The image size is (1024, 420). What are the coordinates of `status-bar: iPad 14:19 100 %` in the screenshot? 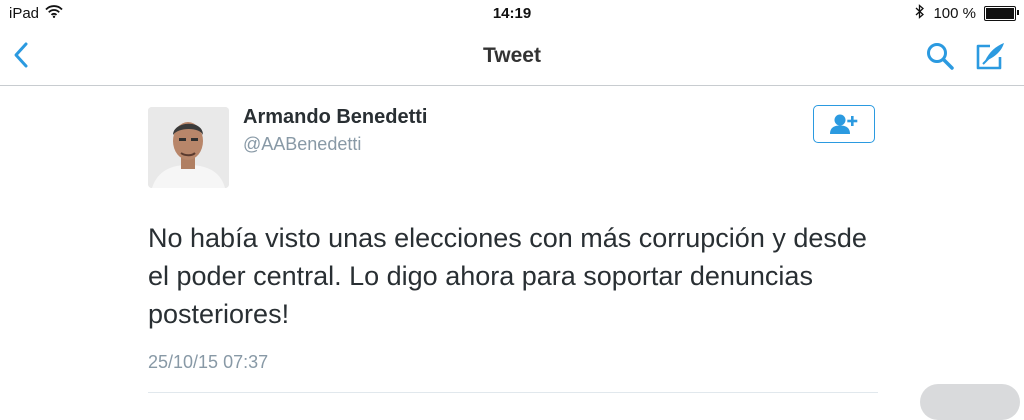 It's located at (512, 14).